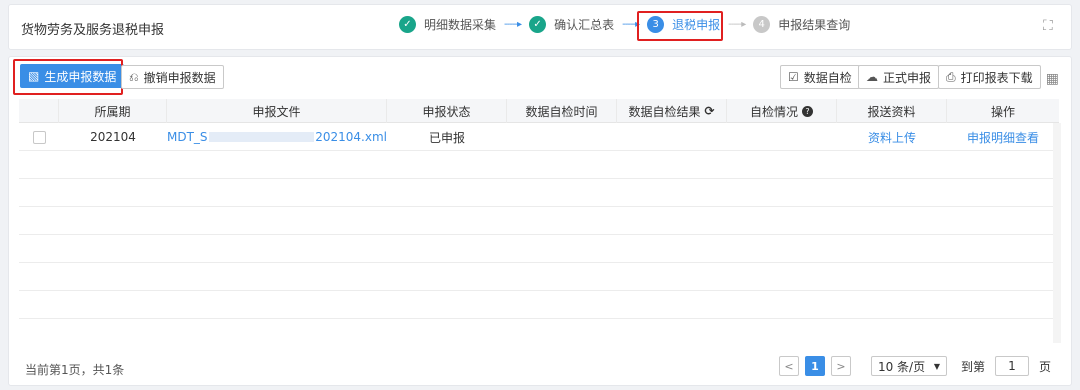  Describe the element at coordinates (840, 366) in the screenshot. I see `next-page-button: >` at that location.